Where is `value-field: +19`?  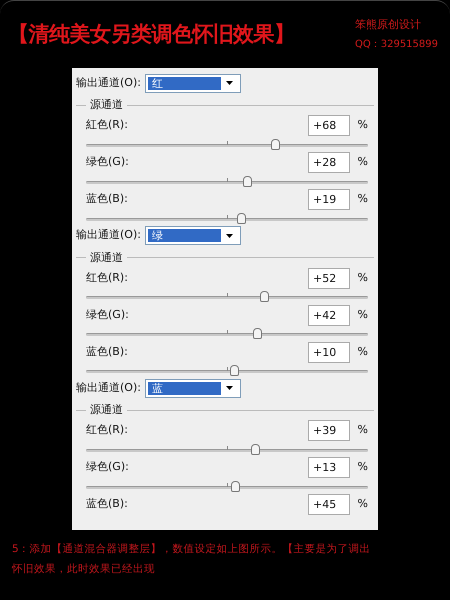
value-field: +19 is located at coordinates (329, 199).